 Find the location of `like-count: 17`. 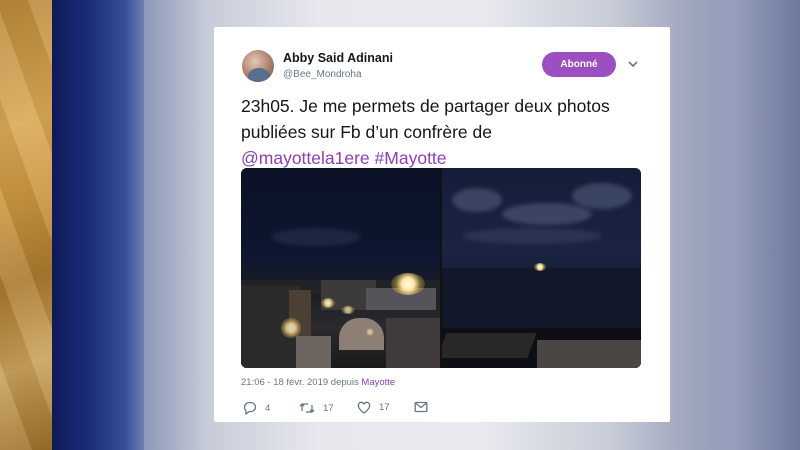

like-count: 17 is located at coordinates (384, 407).